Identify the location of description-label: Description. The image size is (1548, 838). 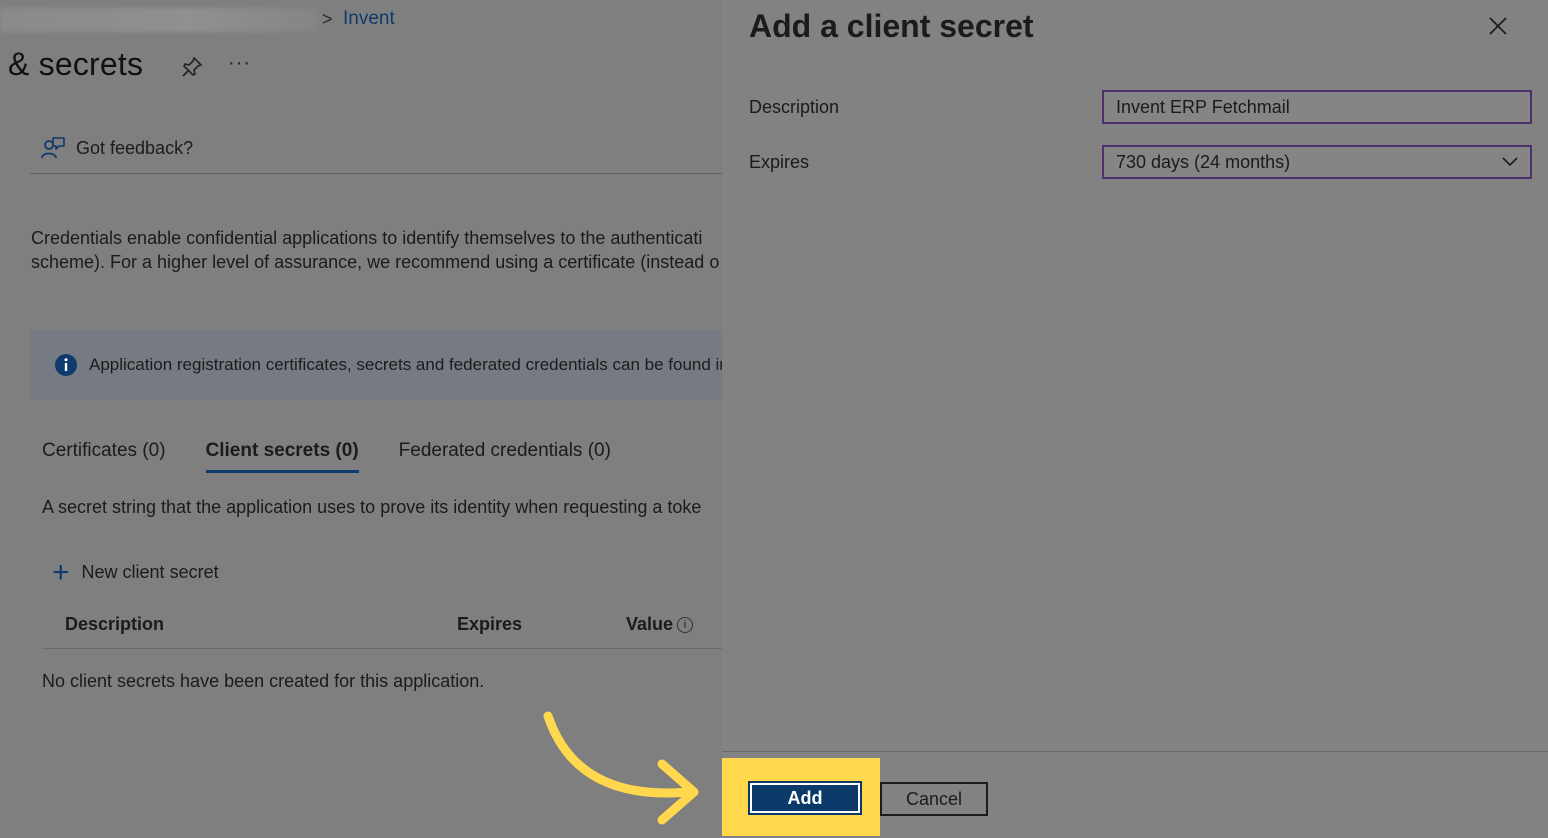
(794, 107).